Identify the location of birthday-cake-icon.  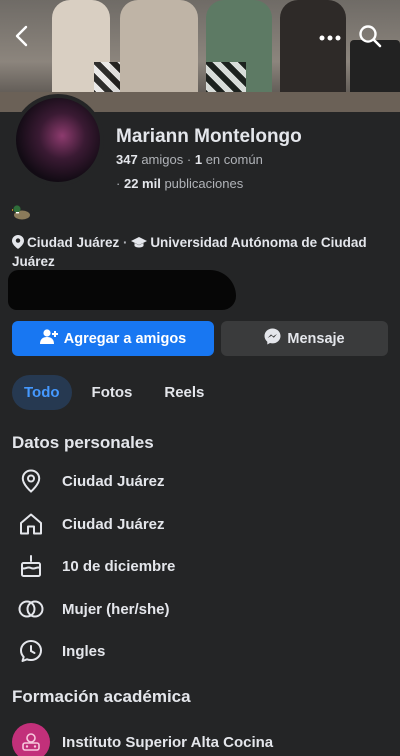
(31, 566).